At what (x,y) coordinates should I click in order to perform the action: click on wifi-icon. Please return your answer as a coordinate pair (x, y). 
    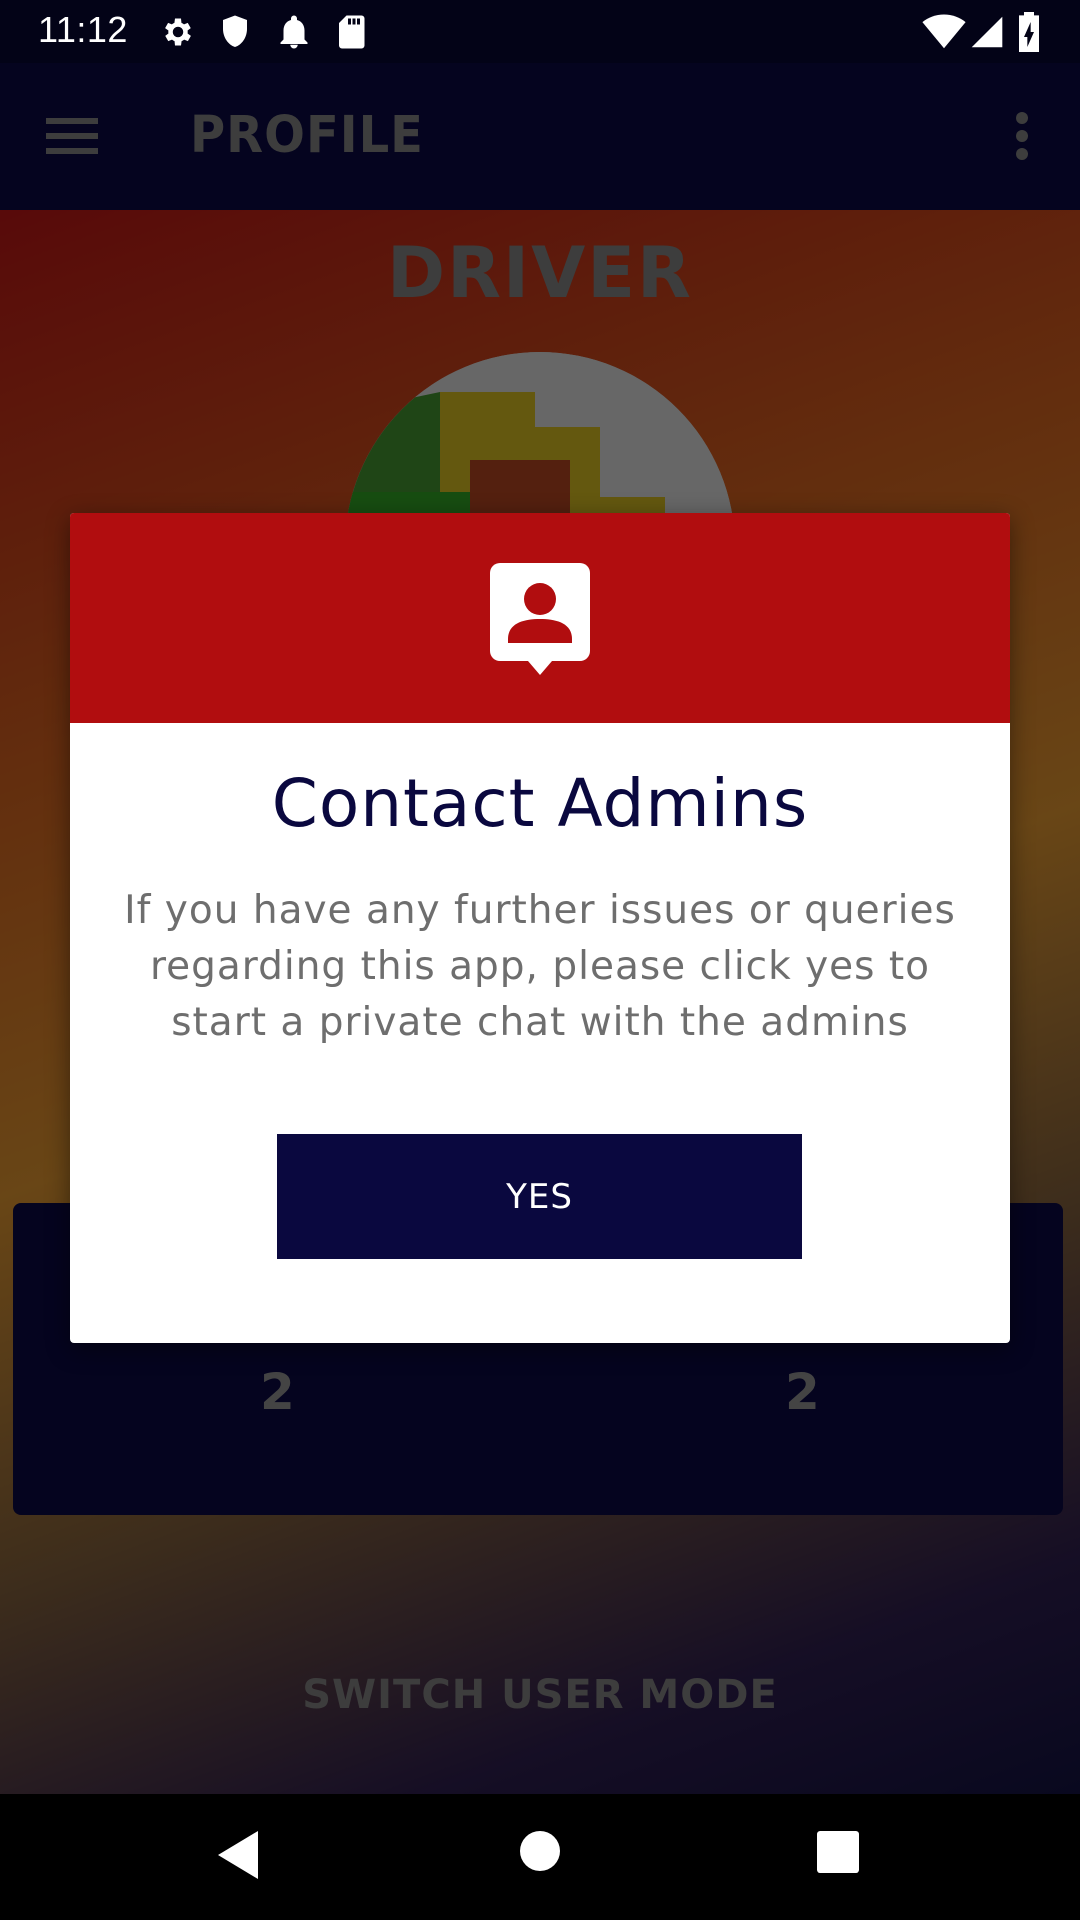
    Looking at the image, I should click on (944, 34).